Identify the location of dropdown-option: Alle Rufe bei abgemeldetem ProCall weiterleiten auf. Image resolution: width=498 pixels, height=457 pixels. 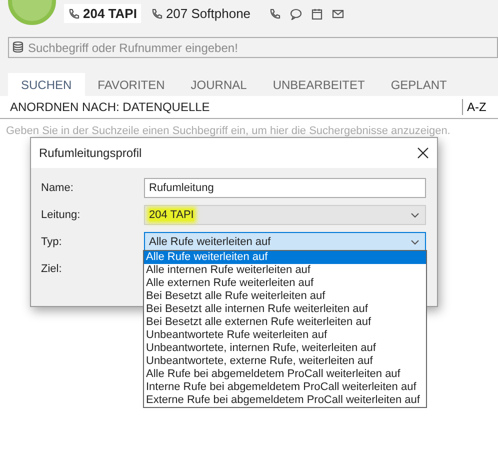
(285, 374).